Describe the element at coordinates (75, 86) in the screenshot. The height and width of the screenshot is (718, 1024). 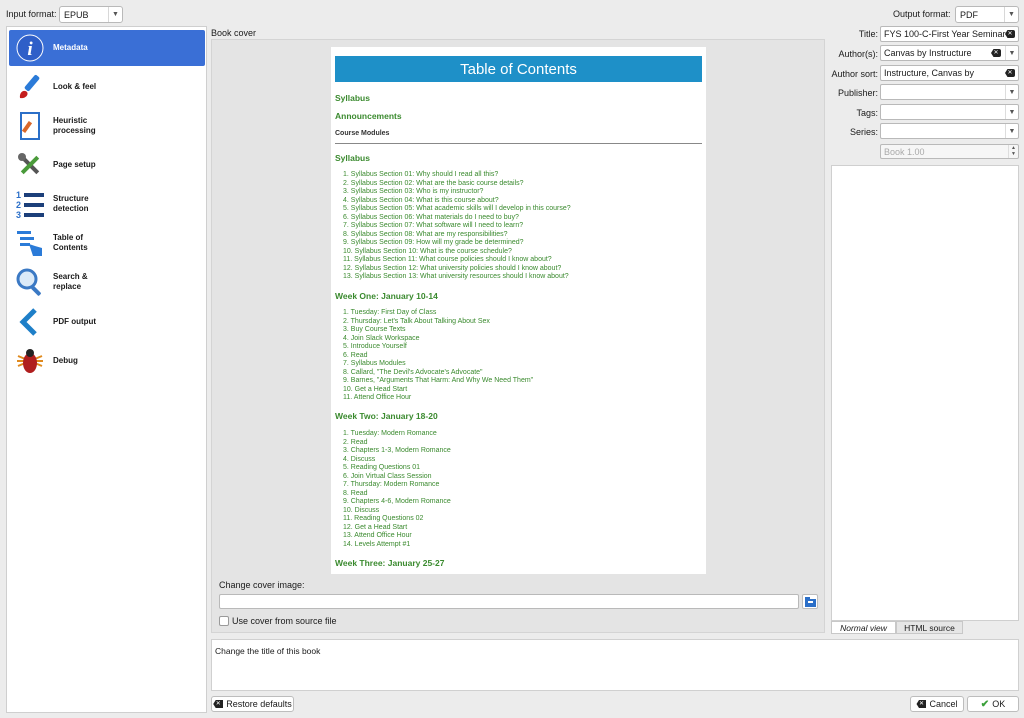
I see `sidebar-item-label: Look & feel` at that location.